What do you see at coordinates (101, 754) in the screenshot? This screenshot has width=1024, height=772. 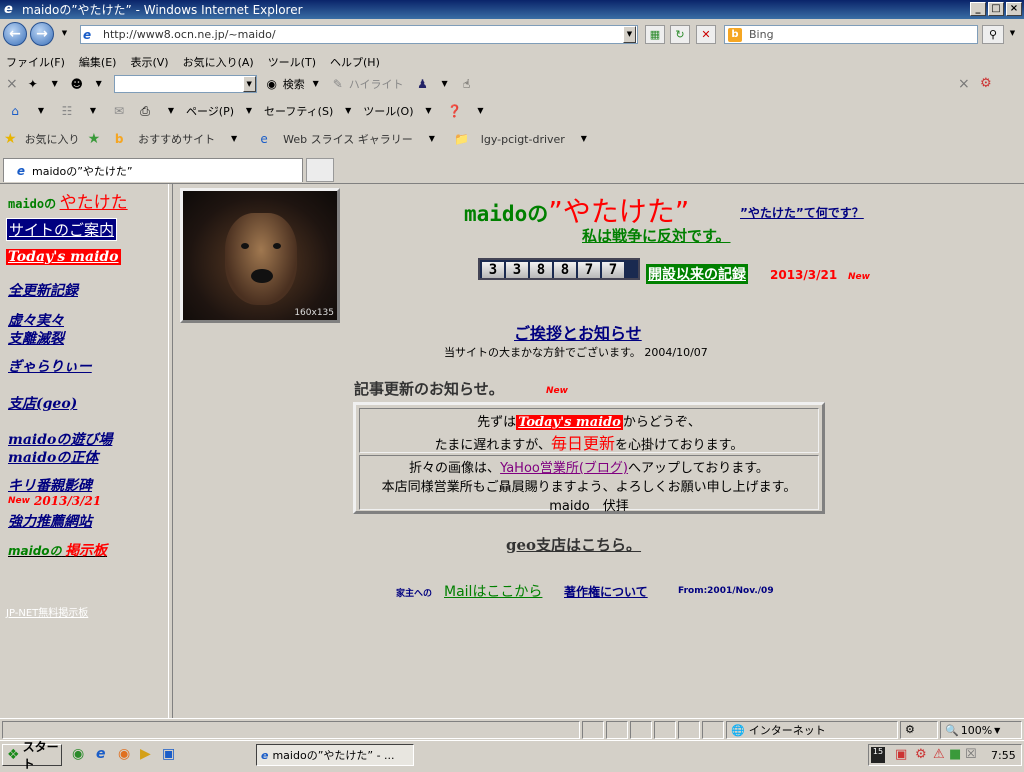 I see `ie-icon: e` at bounding box center [101, 754].